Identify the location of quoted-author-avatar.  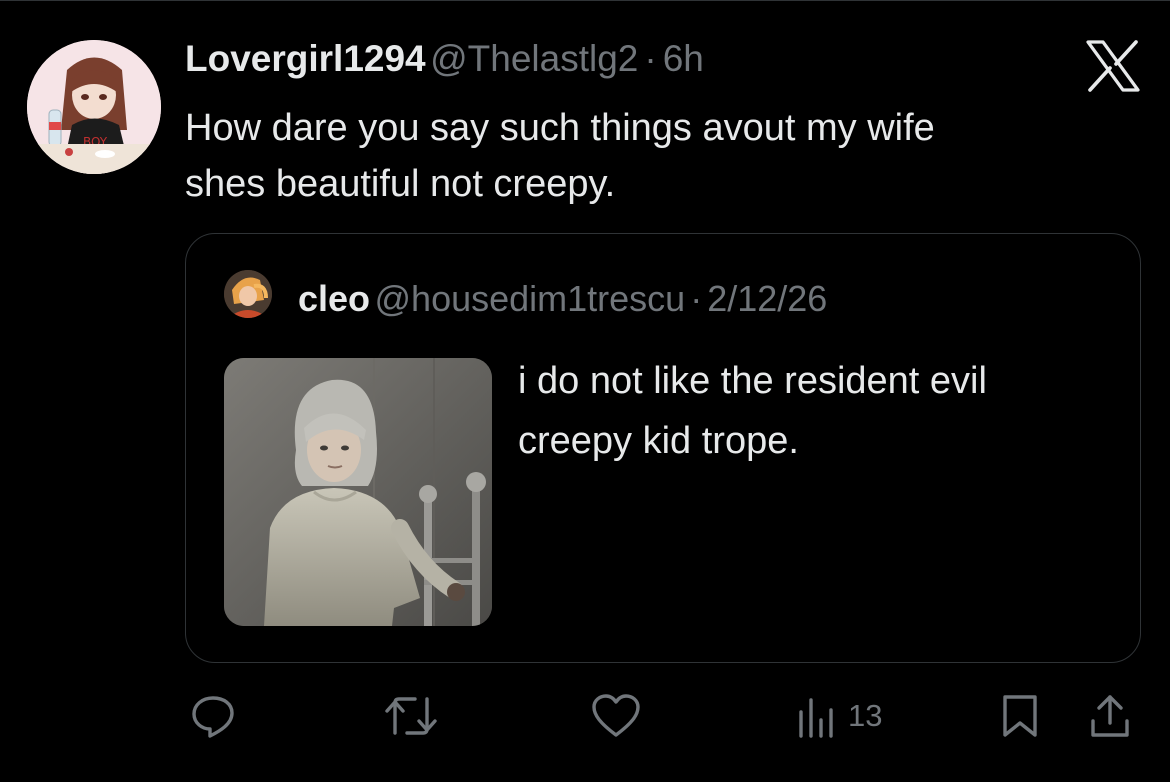
(248, 294).